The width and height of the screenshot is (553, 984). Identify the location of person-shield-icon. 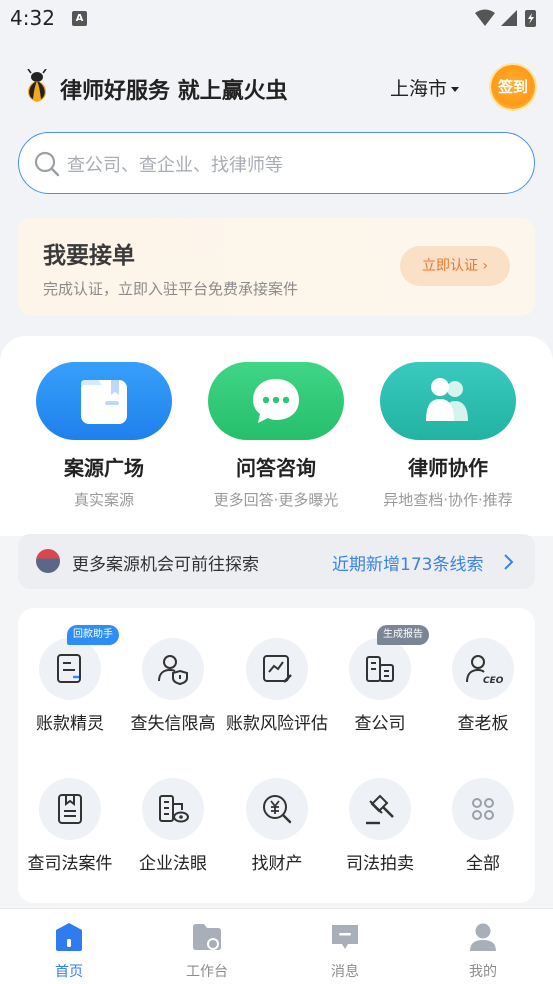
(173, 670).